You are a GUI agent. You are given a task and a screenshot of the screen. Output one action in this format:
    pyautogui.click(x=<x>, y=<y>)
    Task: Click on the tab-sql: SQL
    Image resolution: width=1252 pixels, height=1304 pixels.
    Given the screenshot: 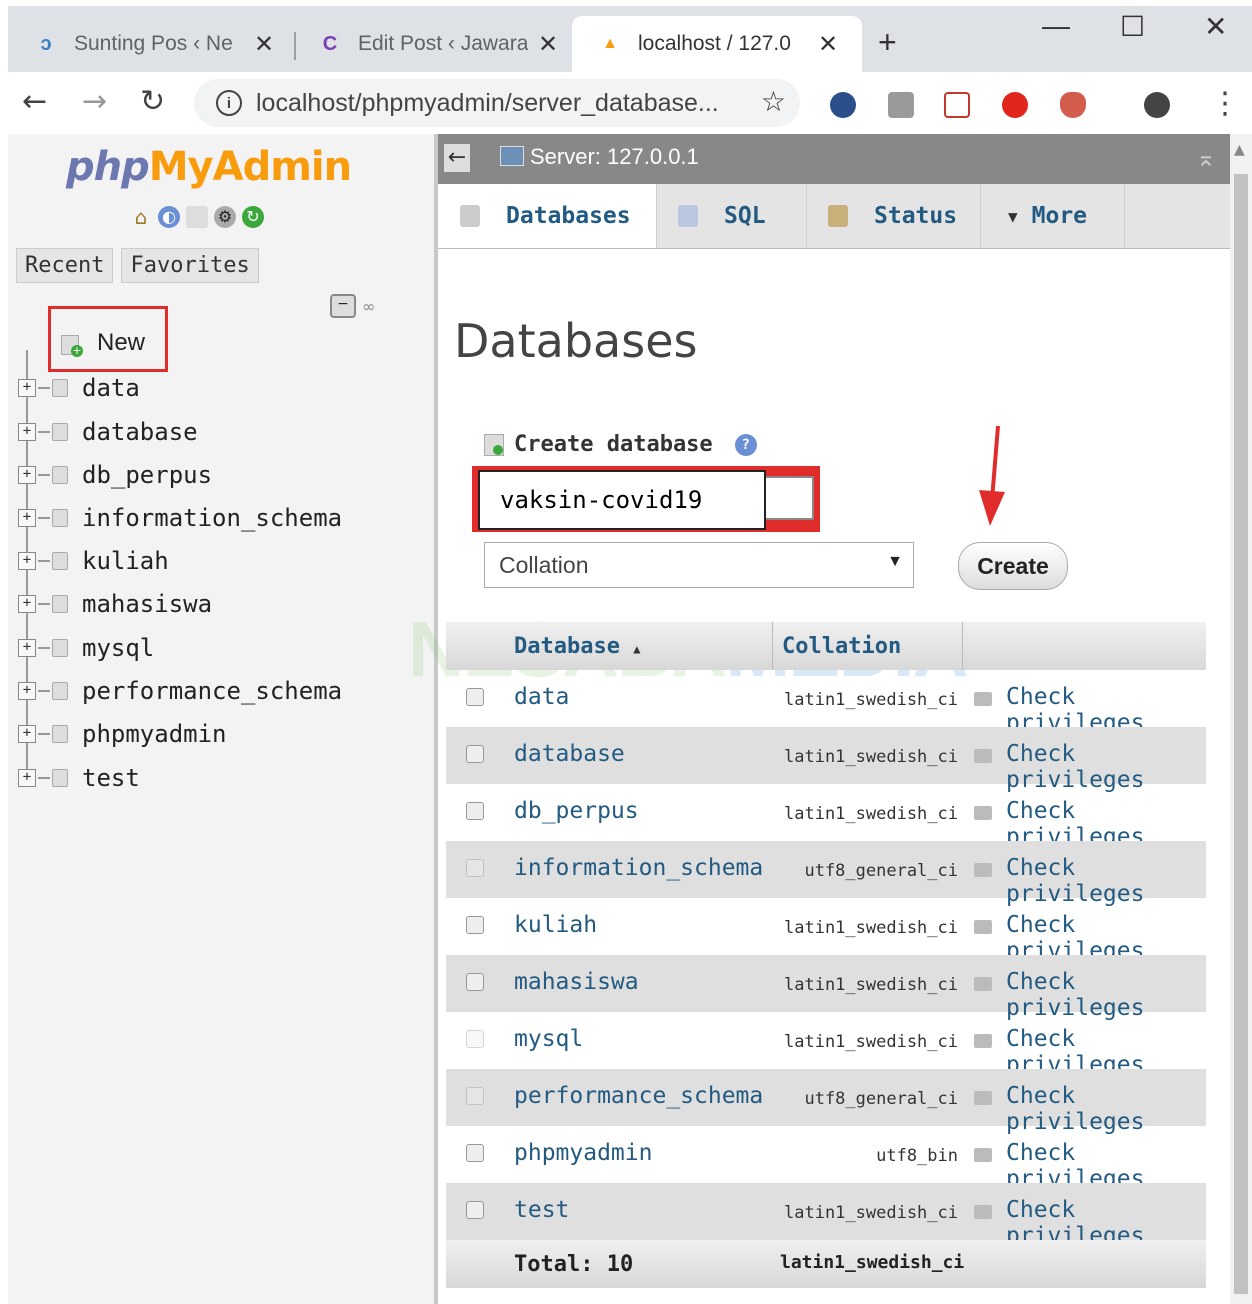 What is the action you would take?
    pyautogui.click(x=731, y=216)
    